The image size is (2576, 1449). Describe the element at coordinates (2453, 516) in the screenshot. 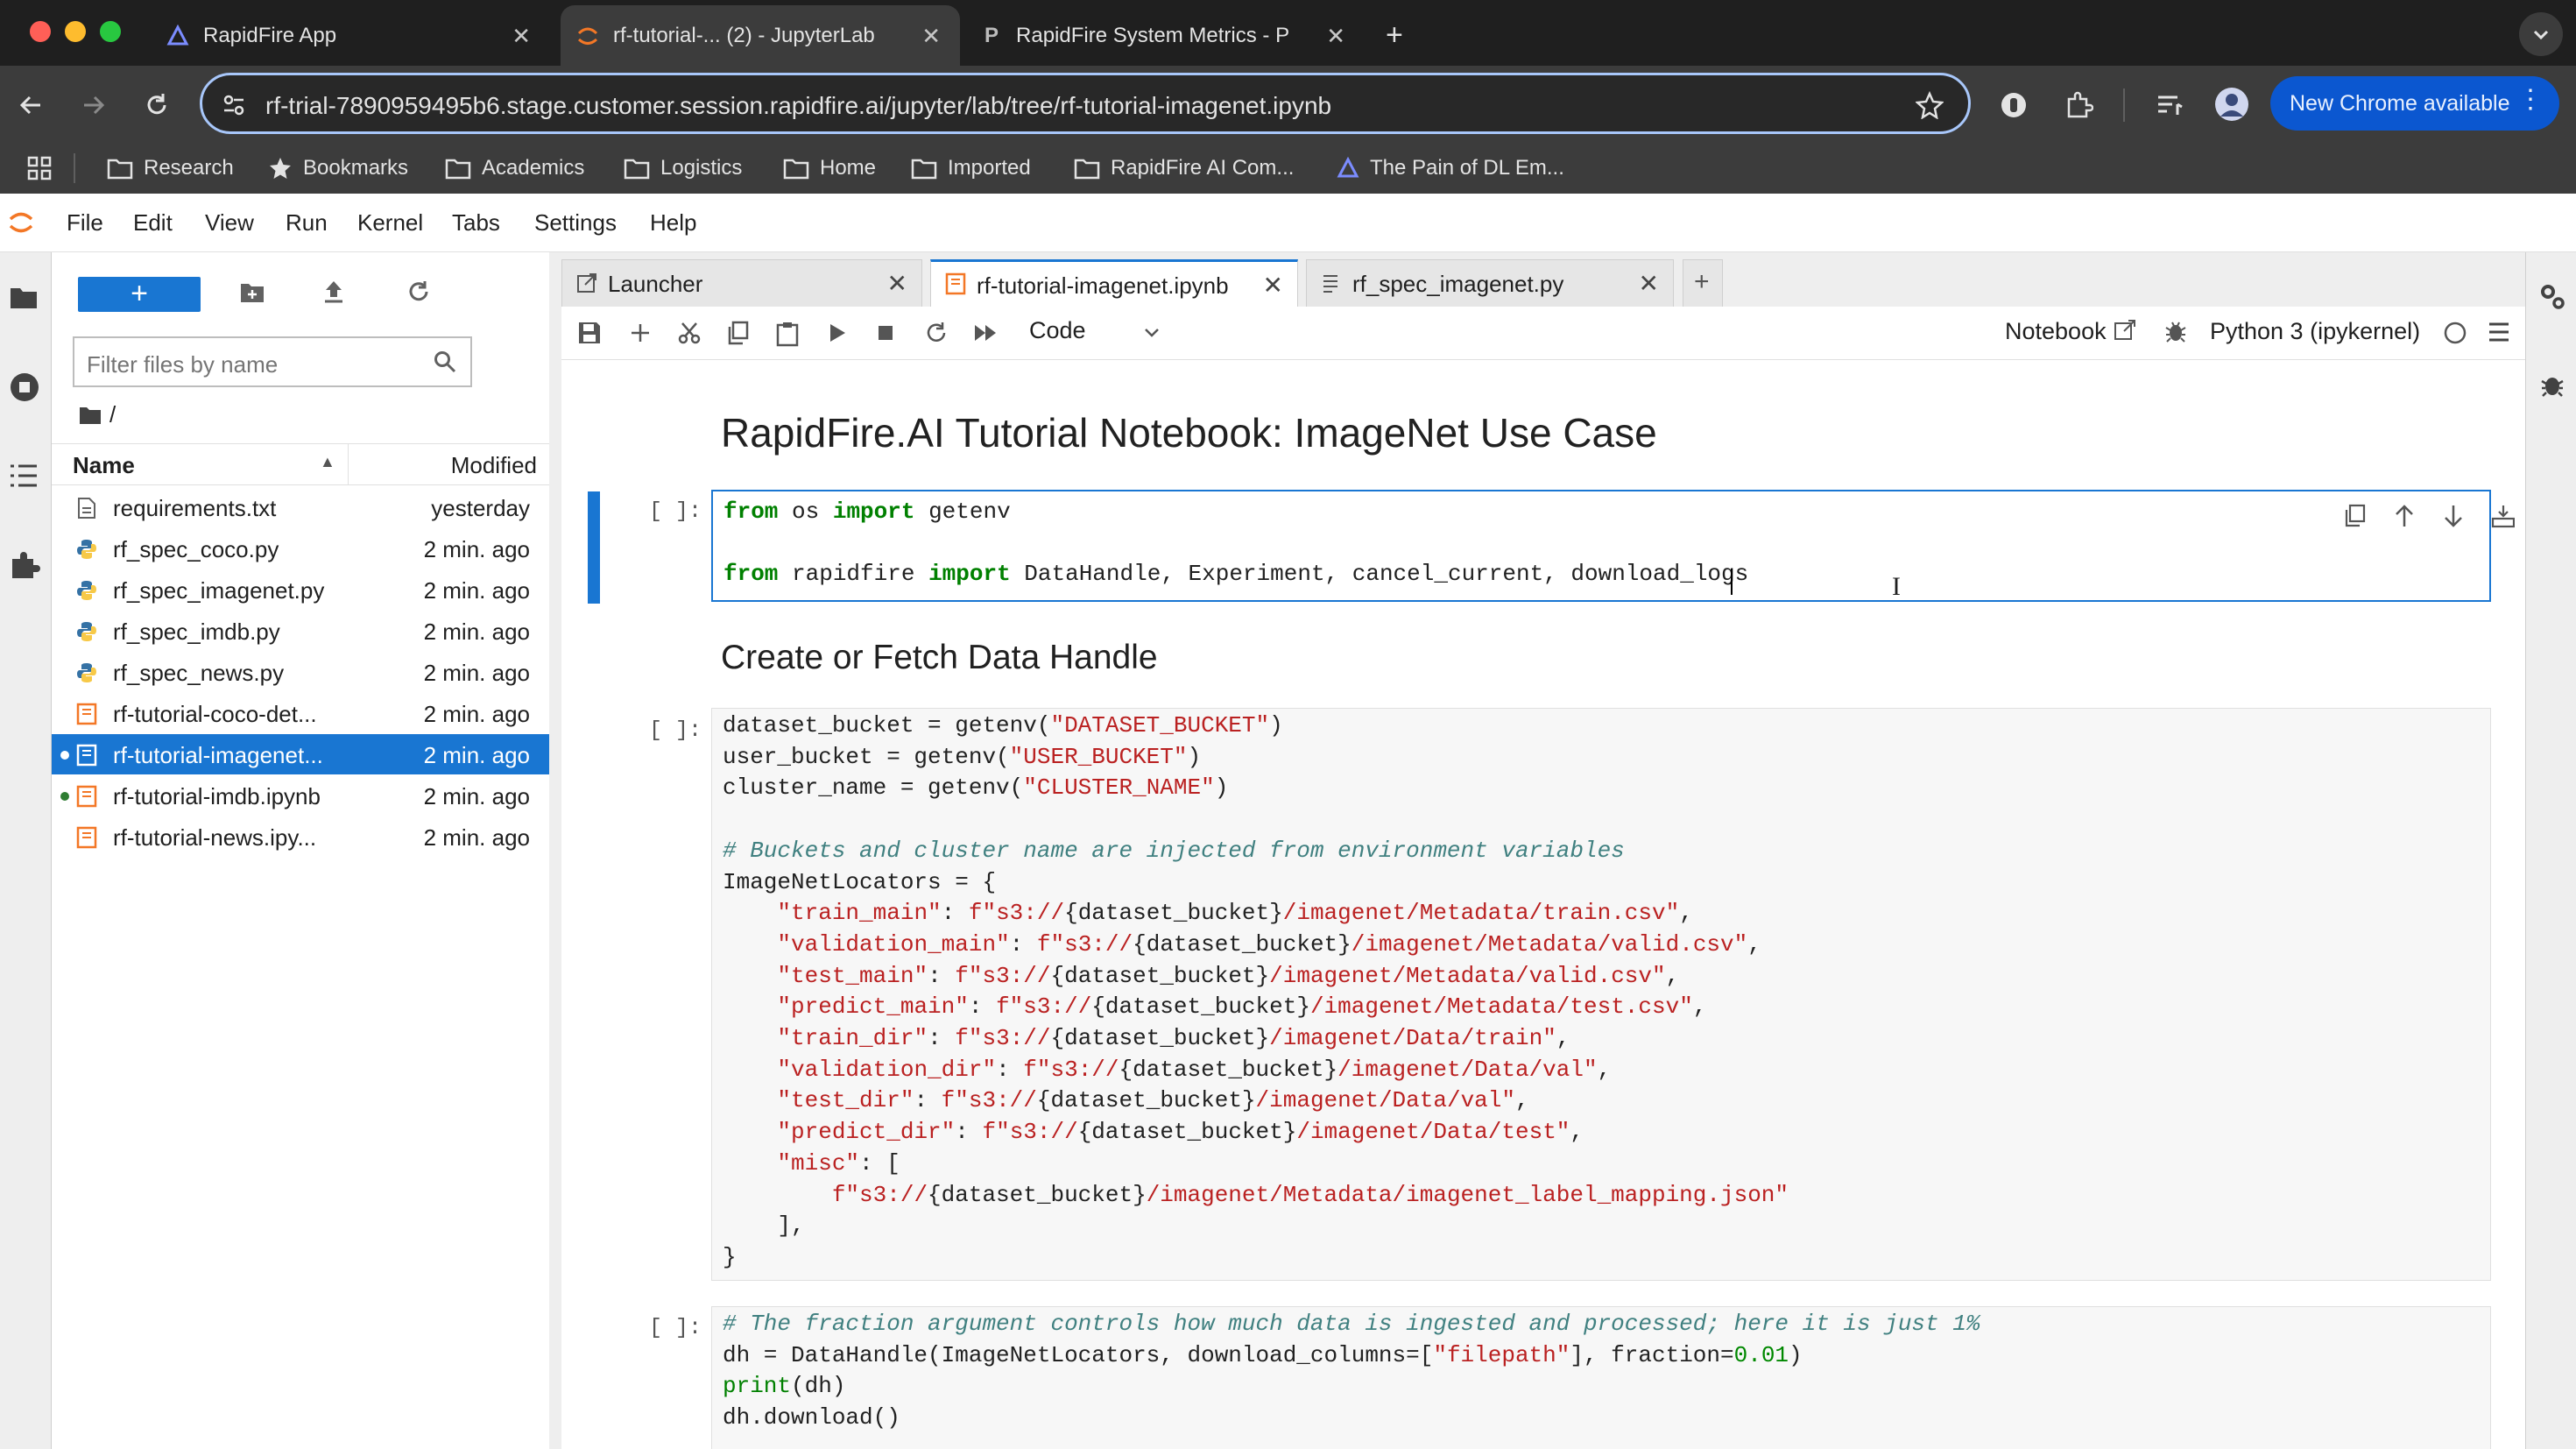

I see `move-cell-down-icon` at that location.